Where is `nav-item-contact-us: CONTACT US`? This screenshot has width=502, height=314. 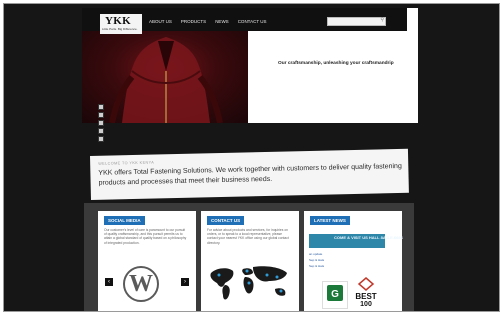 nav-item-contact-us: CONTACT US is located at coordinates (252, 21).